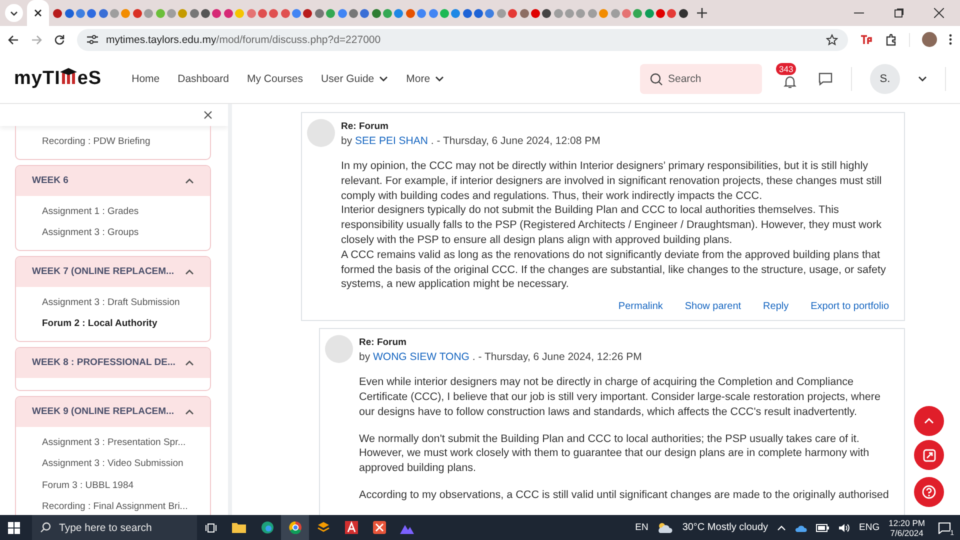  What do you see at coordinates (92, 39) in the screenshot?
I see `site-settings-icon` at bounding box center [92, 39].